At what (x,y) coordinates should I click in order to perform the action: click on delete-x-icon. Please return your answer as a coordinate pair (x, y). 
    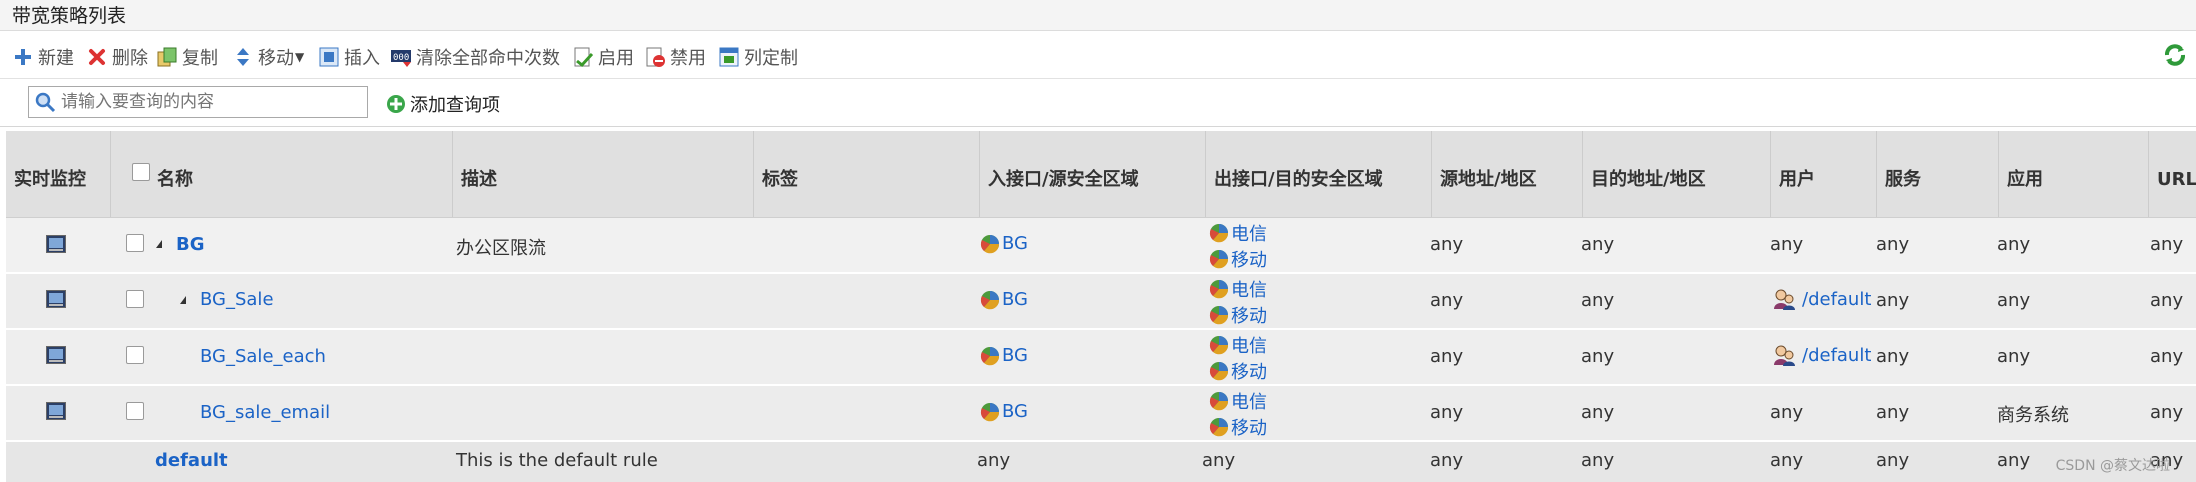
    Looking at the image, I should click on (97, 57).